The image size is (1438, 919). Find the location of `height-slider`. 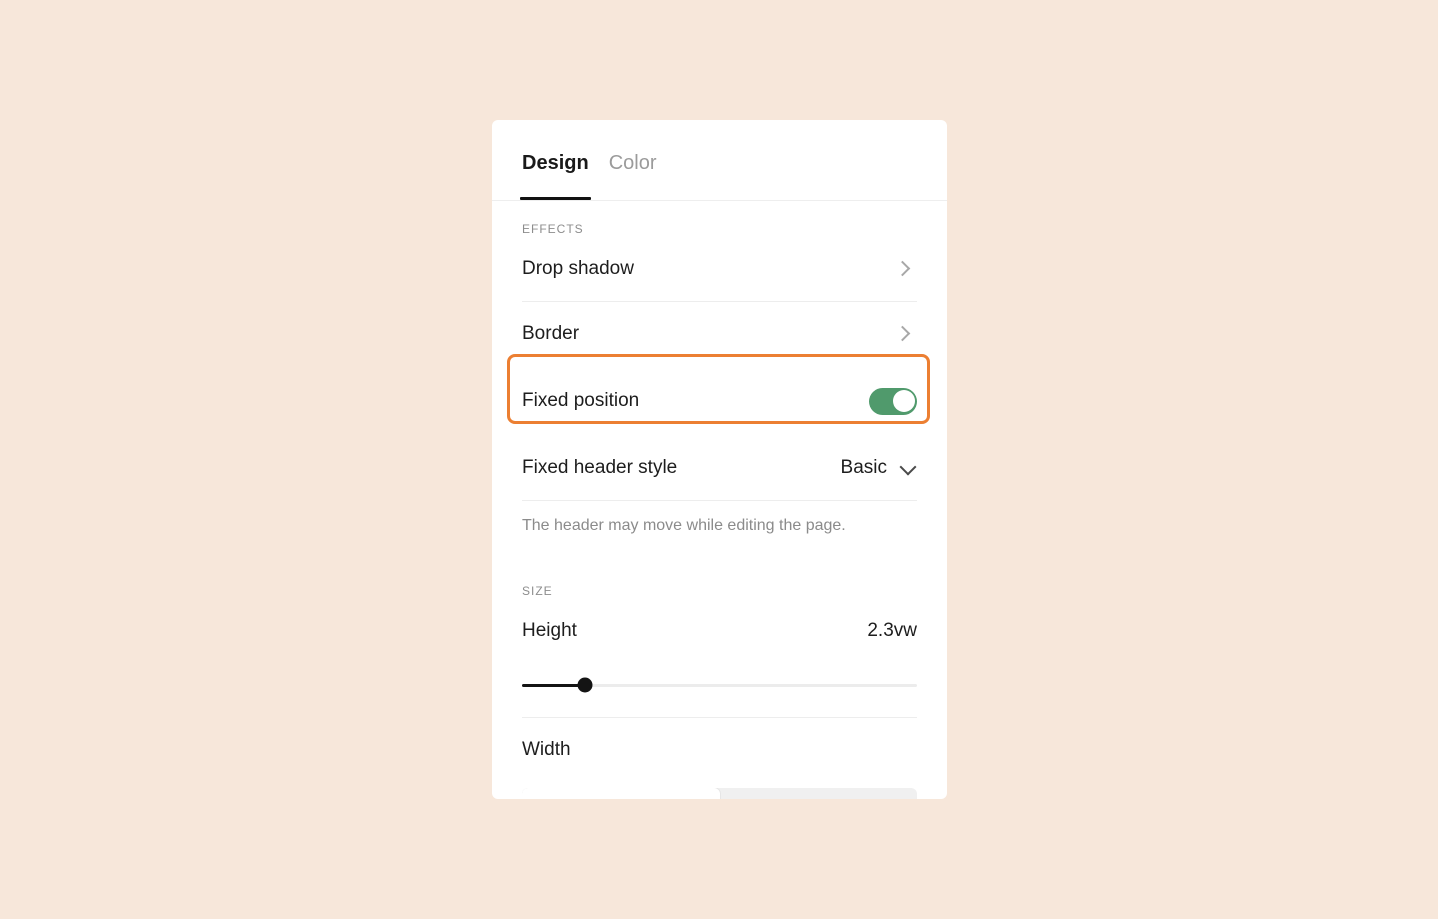

height-slider is located at coordinates (719, 685).